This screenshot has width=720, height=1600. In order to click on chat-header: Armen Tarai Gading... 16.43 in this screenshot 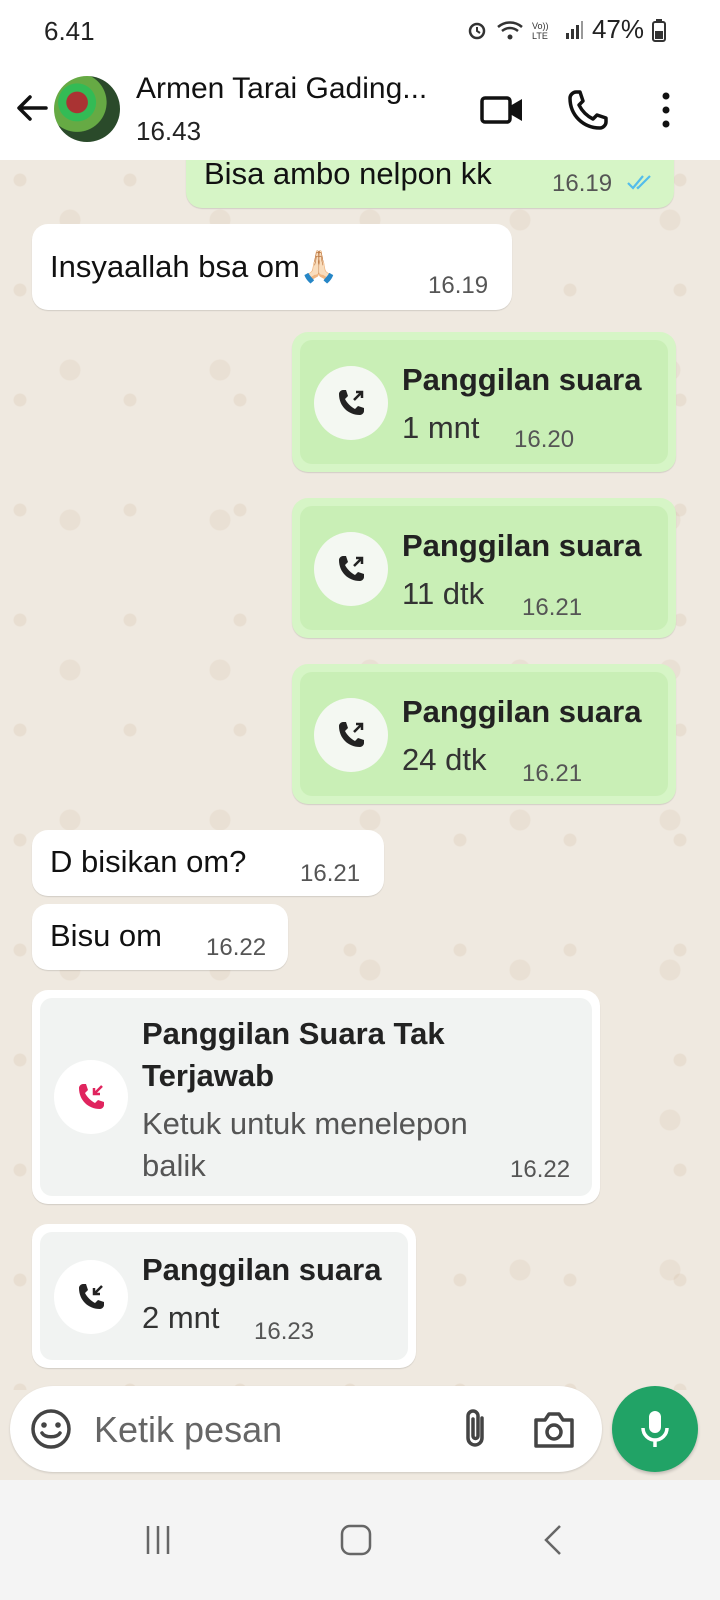, I will do `click(360, 111)`.